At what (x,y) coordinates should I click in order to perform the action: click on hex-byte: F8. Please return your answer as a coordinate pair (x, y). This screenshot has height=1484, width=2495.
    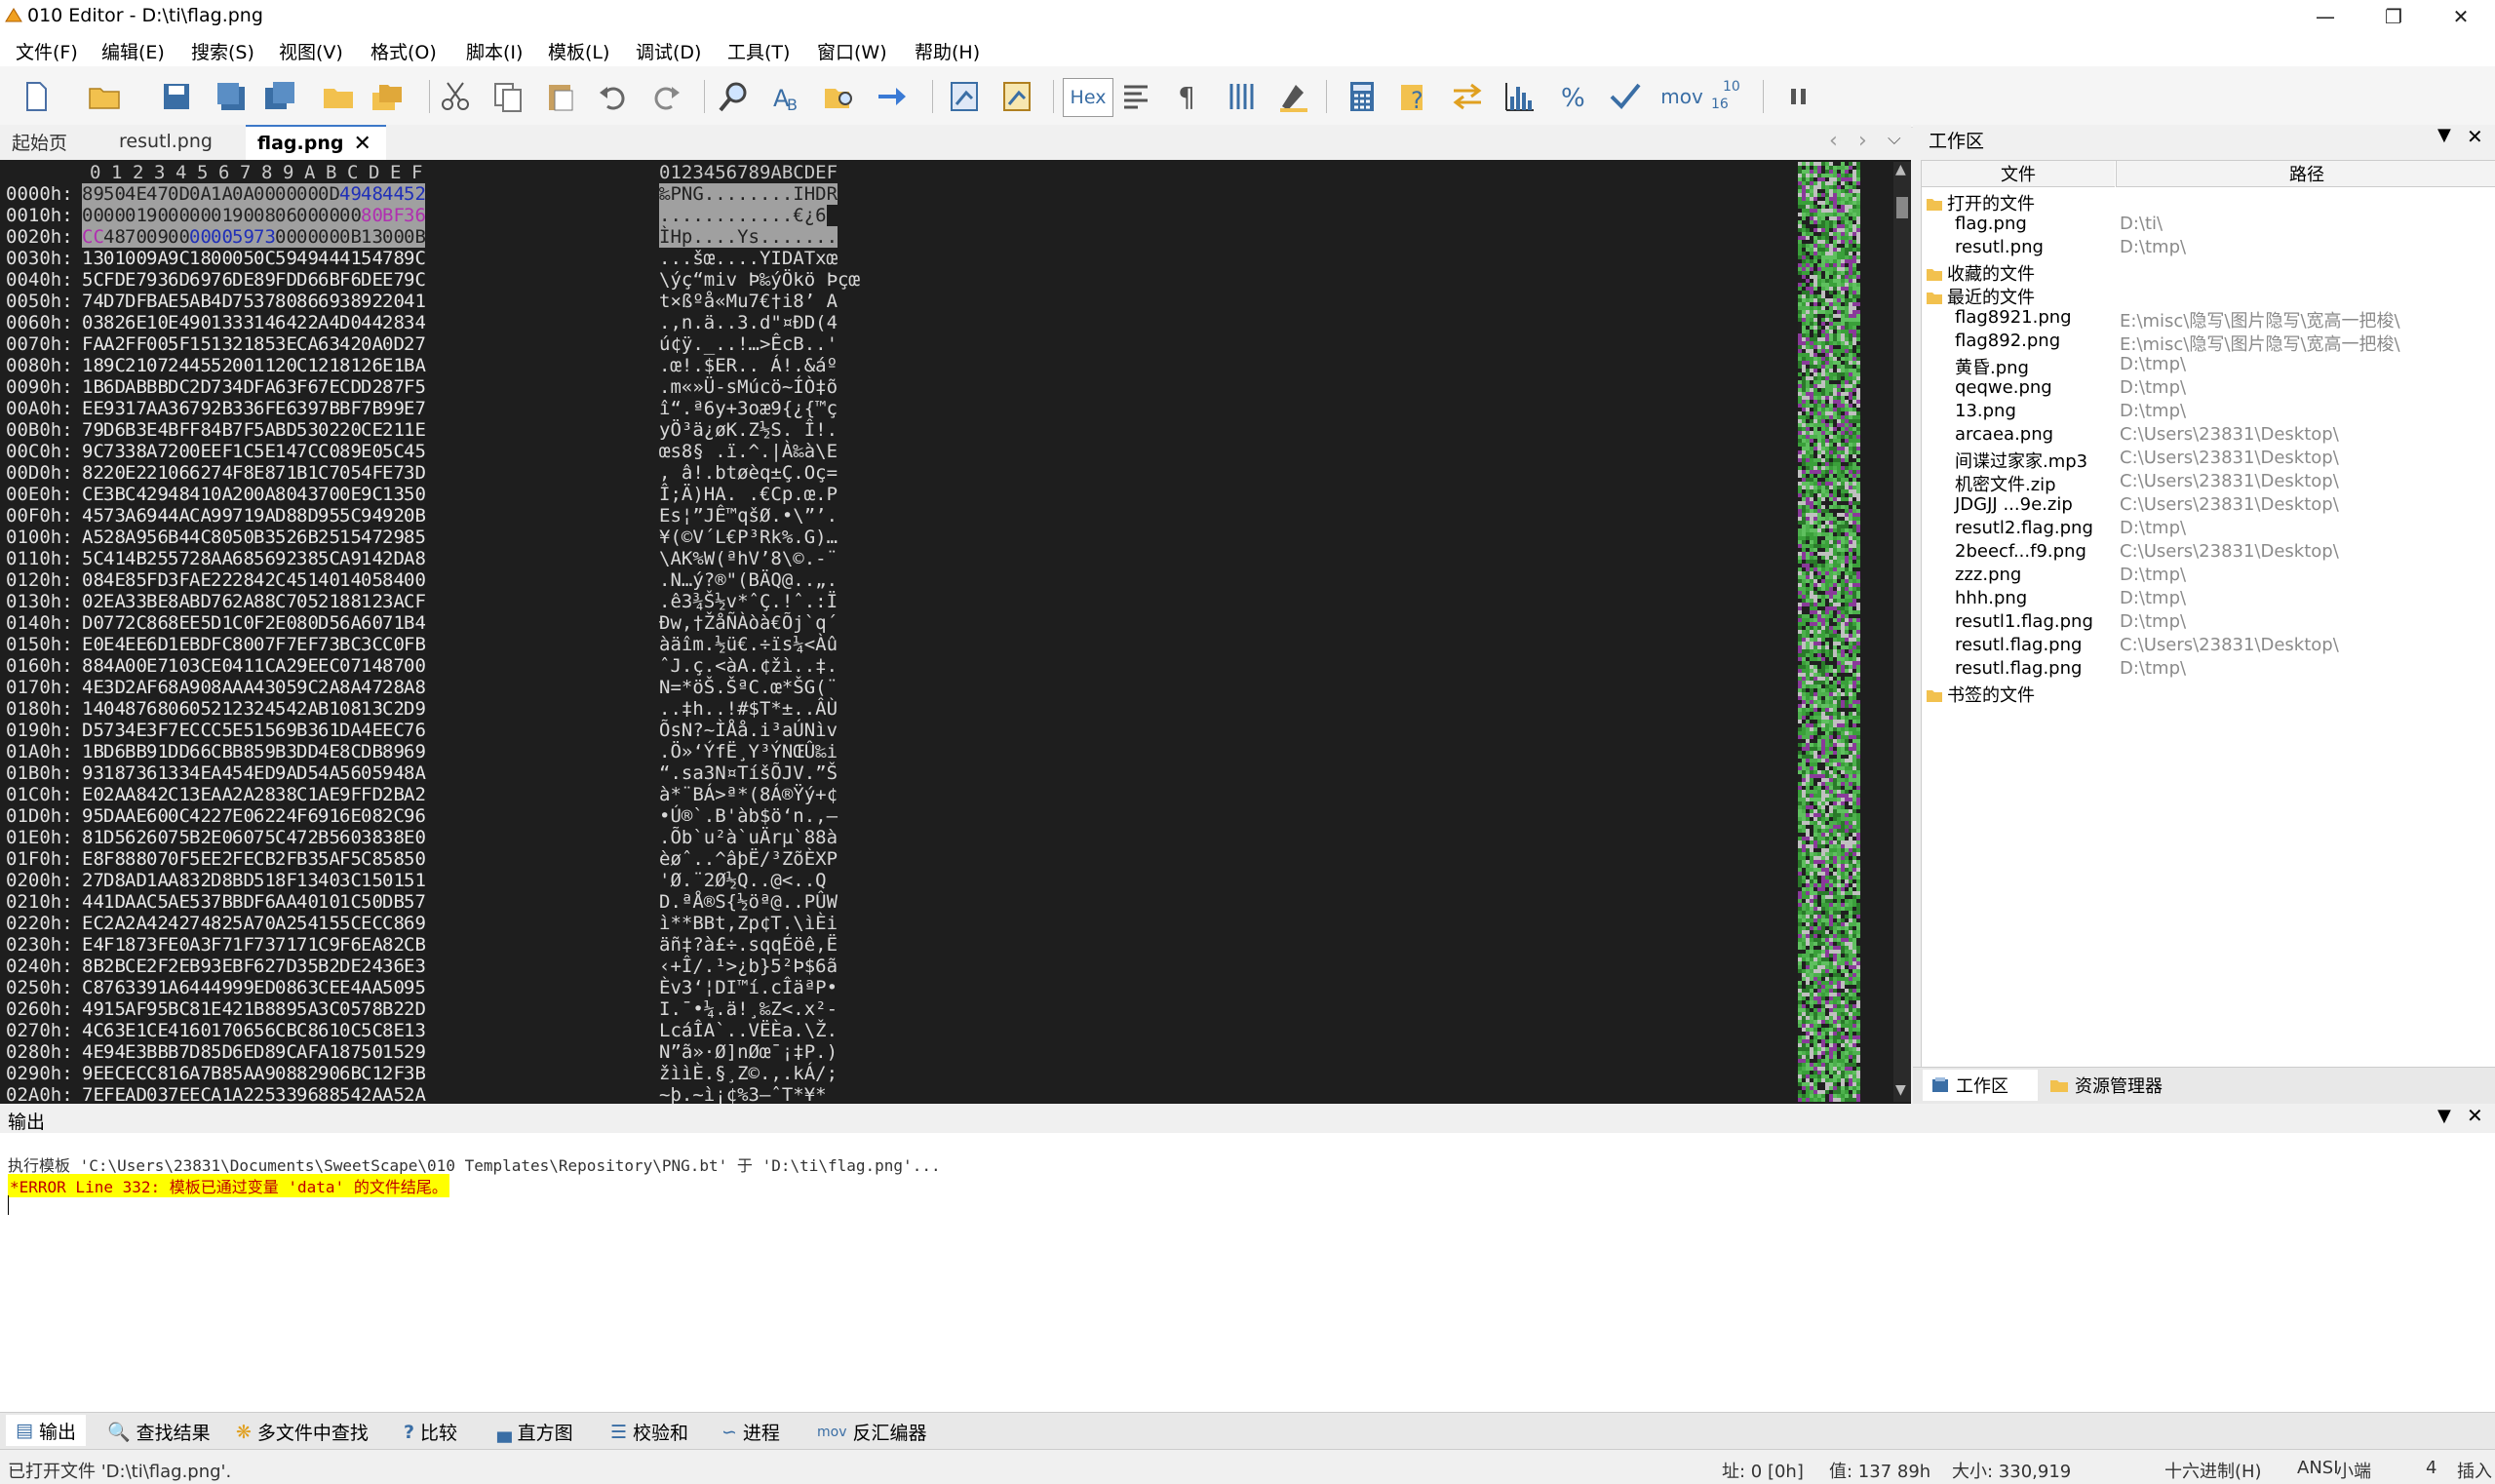
    Looking at the image, I should click on (200, 430).